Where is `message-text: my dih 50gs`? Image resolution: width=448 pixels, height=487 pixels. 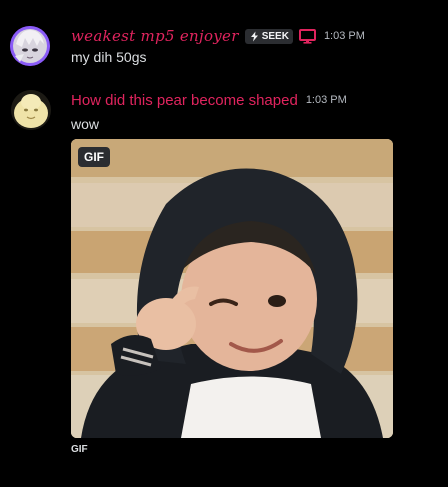 message-text: my dih 50gs is located at coordinates (109, 57).